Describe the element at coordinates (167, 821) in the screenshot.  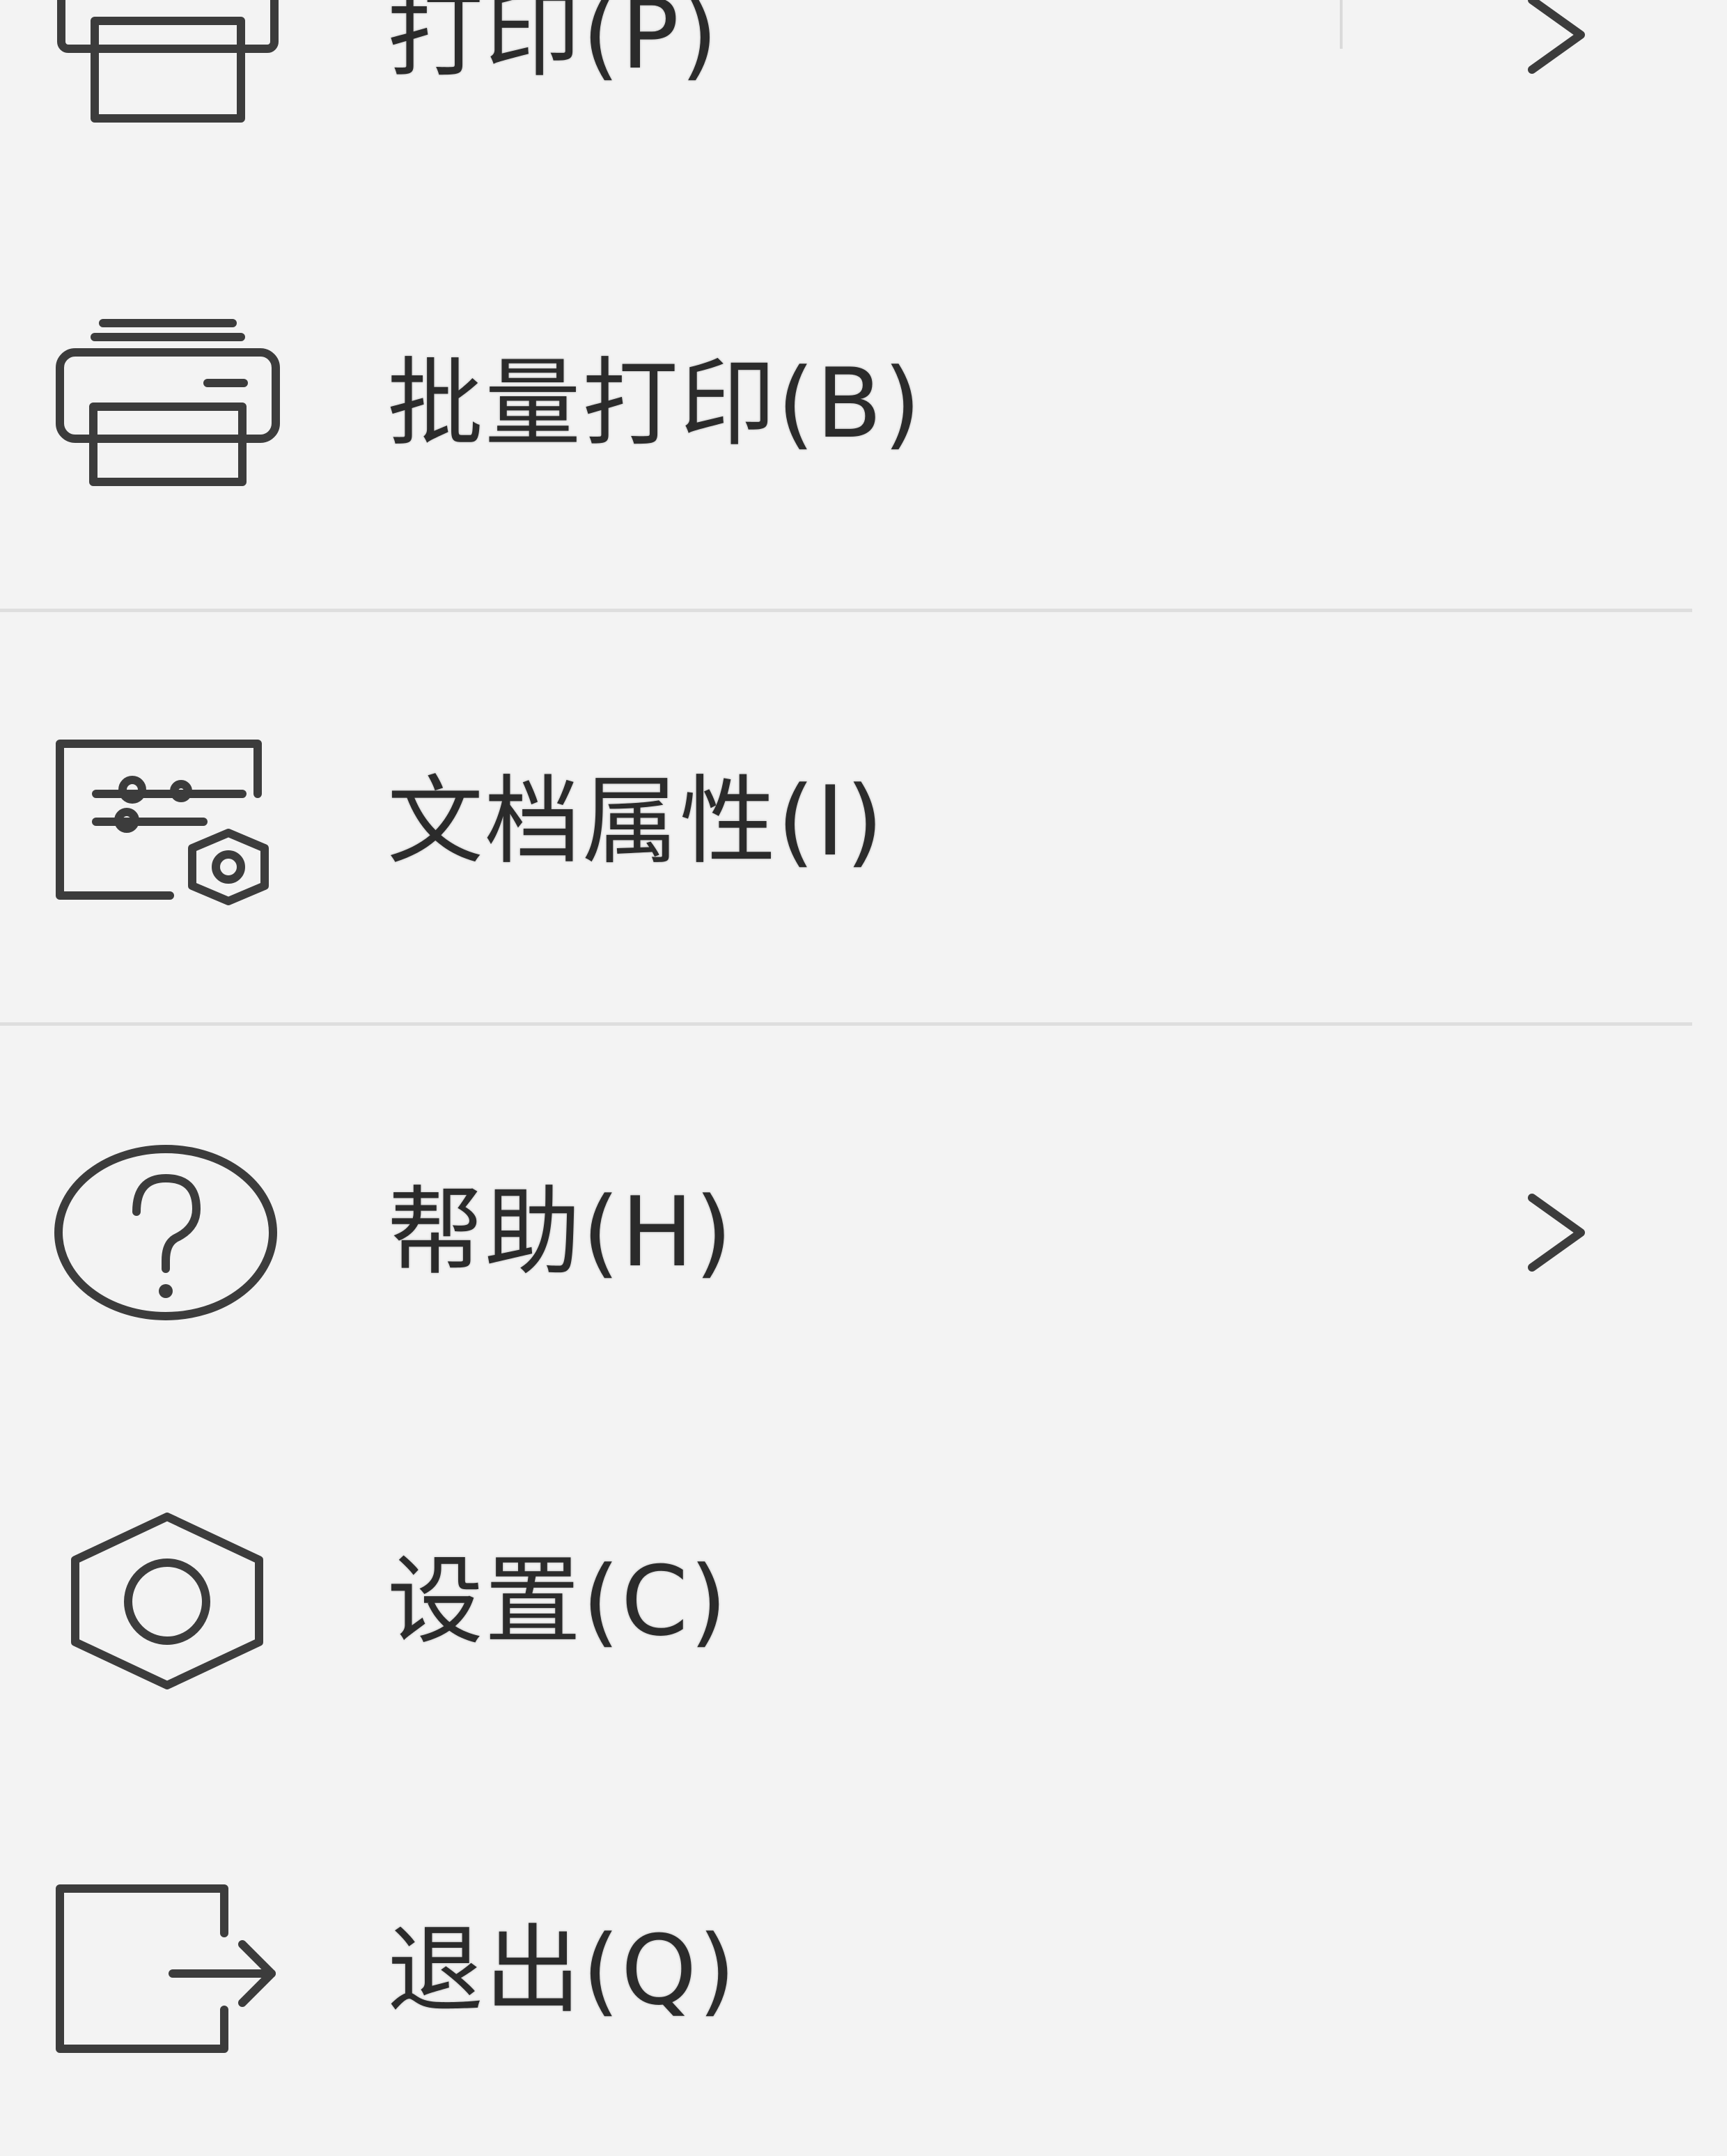
I see `document-properties-icon` at that location.